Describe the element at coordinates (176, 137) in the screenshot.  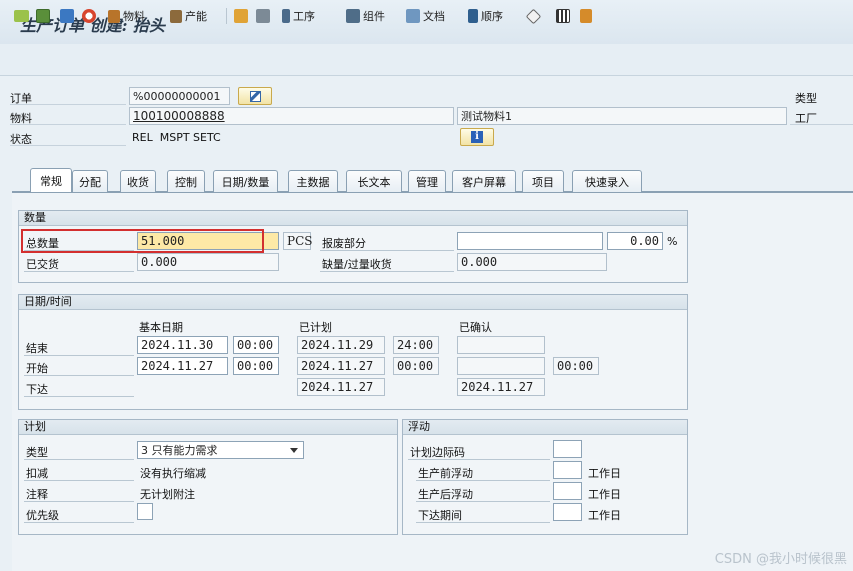
I see `status-value: REL MSPT SETC` at that location.